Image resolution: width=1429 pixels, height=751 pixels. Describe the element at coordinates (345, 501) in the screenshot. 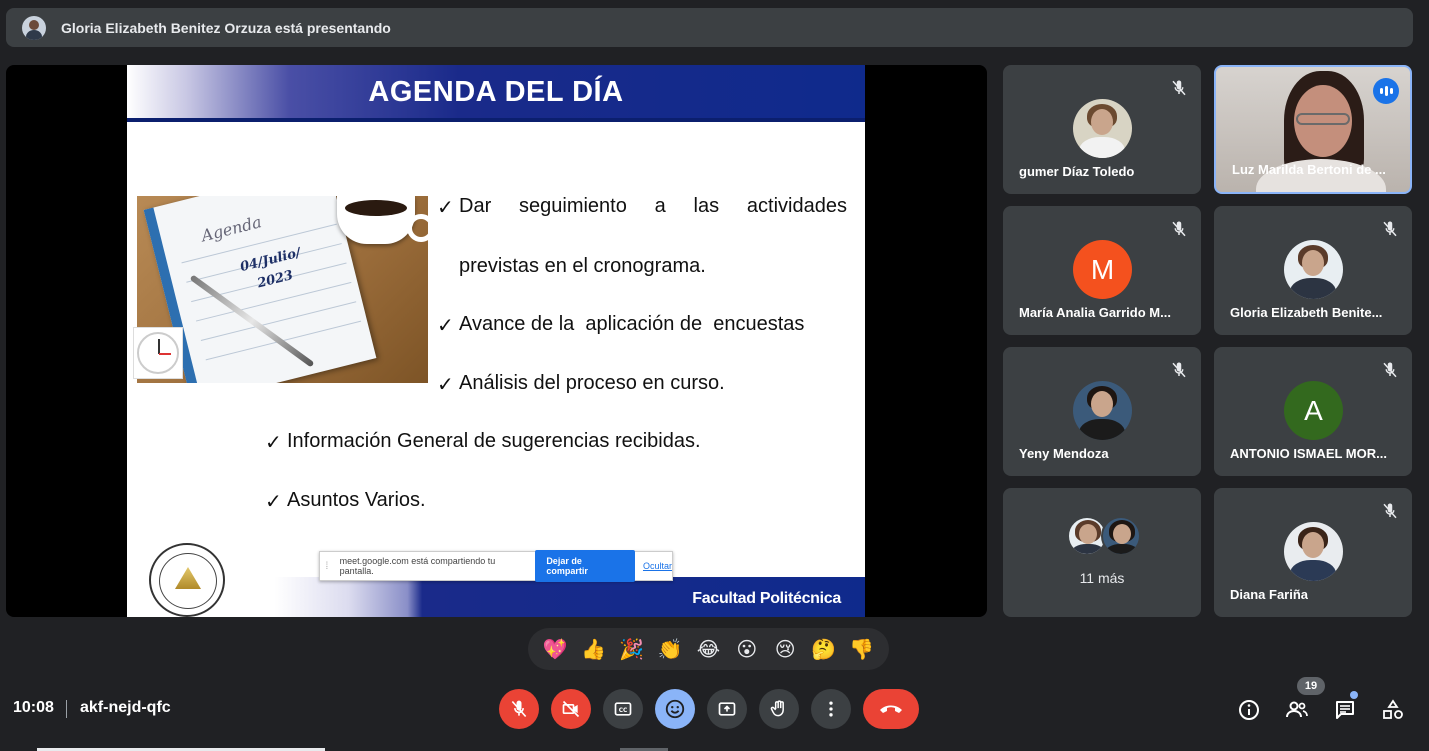

I see `agenda-item-5: ✓ Asuntos Varios.` at that location.